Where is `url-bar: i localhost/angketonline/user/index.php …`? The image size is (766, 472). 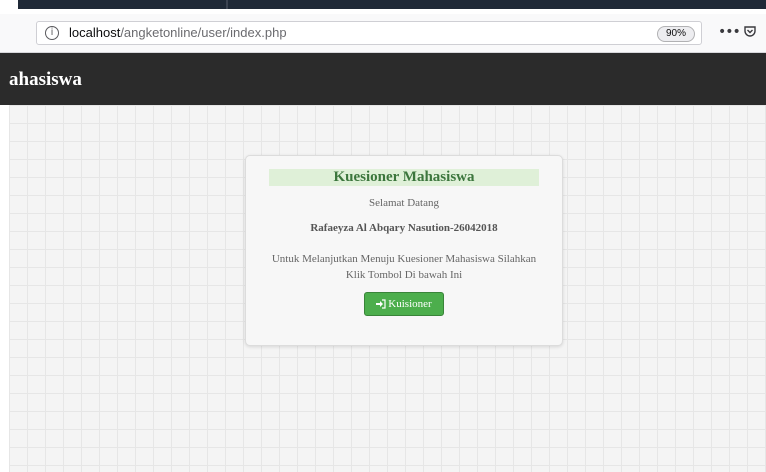
url-bar: i localhost/angketonline/user/index.php … is located at coordinates (369, 33).